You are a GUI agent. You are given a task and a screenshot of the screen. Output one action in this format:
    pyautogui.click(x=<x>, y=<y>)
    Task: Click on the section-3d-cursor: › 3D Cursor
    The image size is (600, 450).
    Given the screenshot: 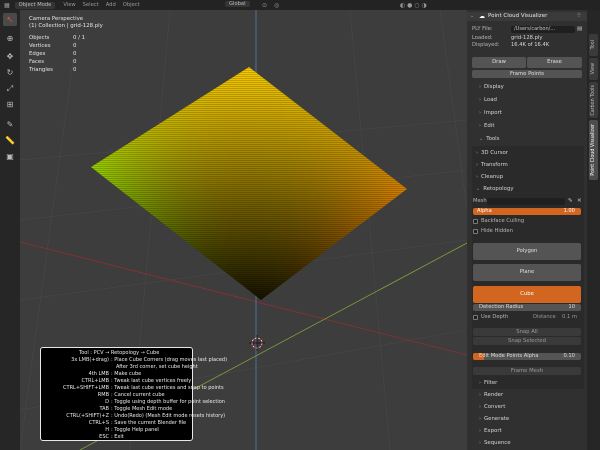 What is the action you would take?
    pyautogui.click(x=492, y=153)
    